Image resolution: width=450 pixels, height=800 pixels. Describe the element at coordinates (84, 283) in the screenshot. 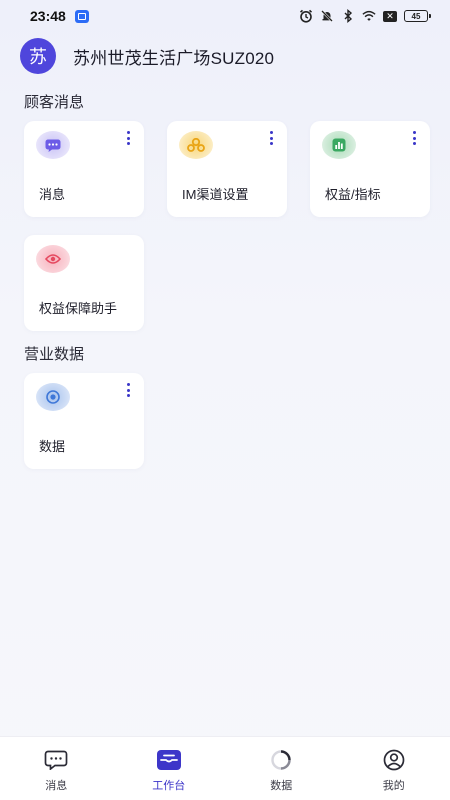

I see `card-rights-protection-assistant: 权益保障助手` at that location.